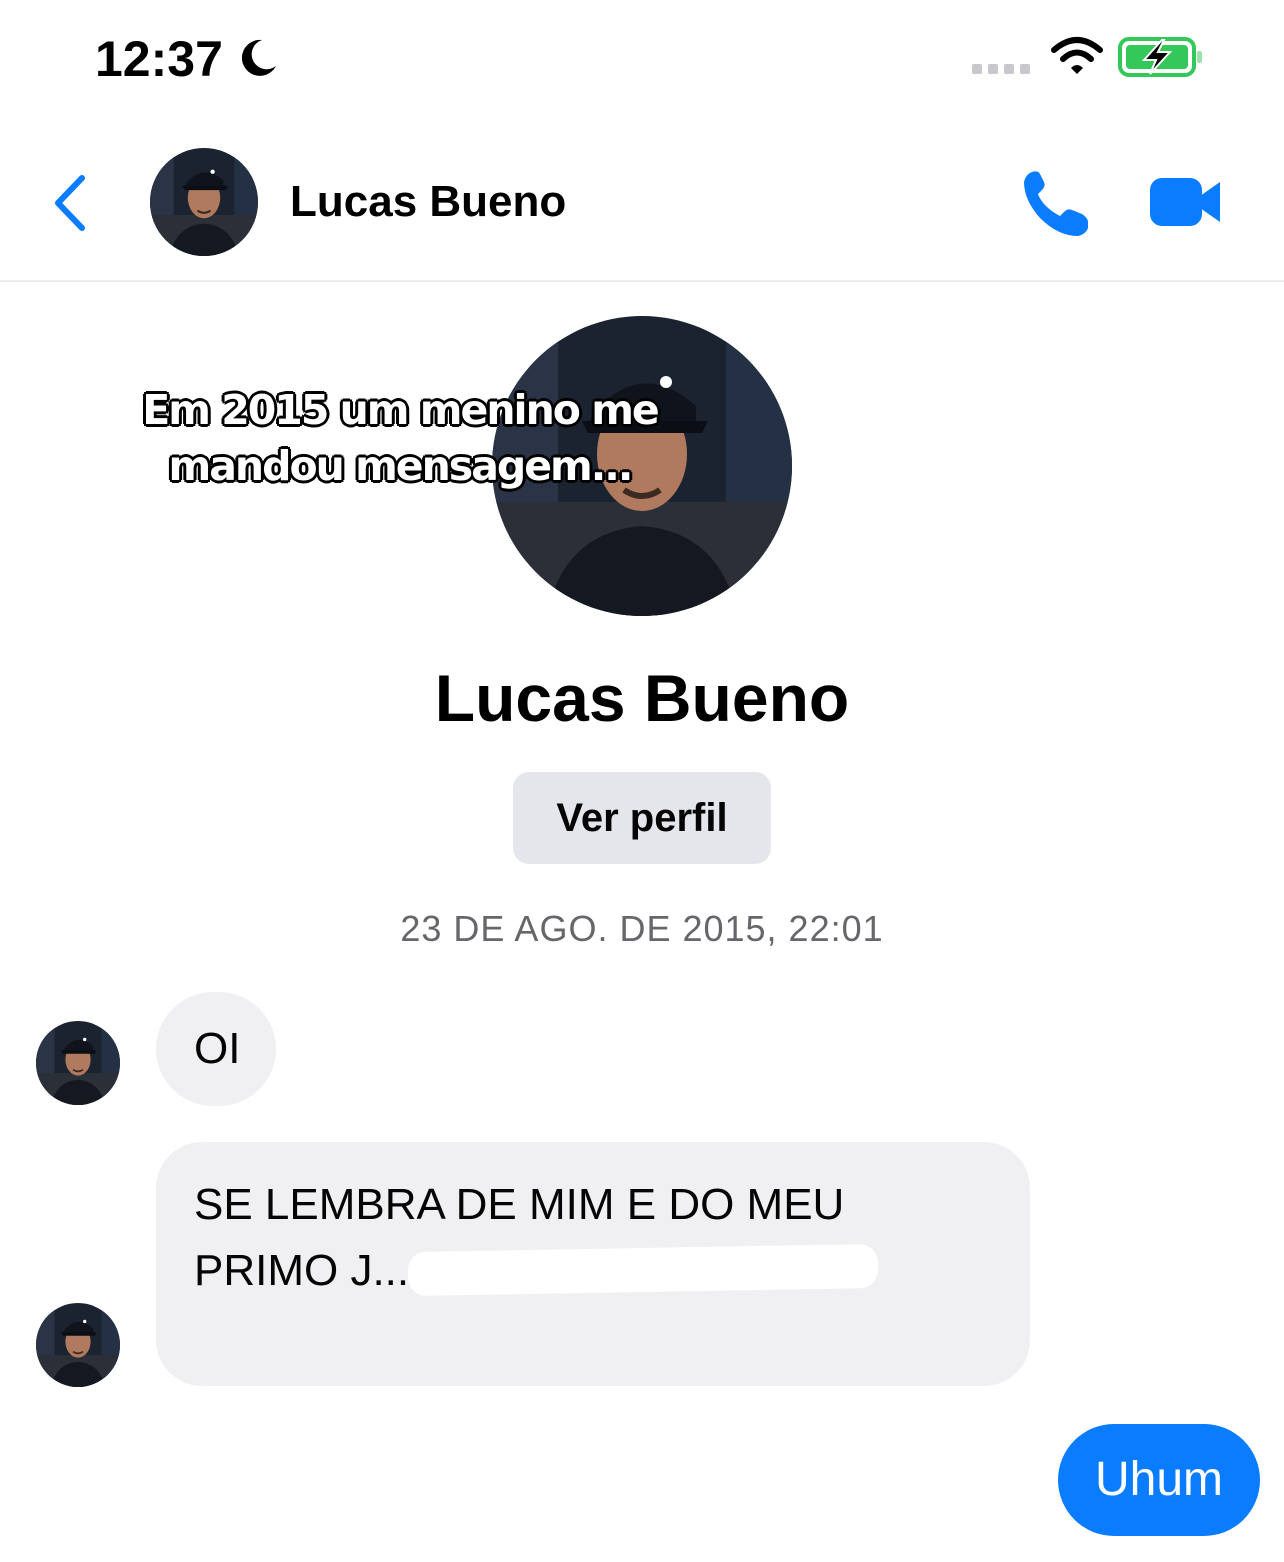  Describe the element at coordinates (642, 201) in the screenshot. I see `conversation-header: Lucas Bueno` at that location.